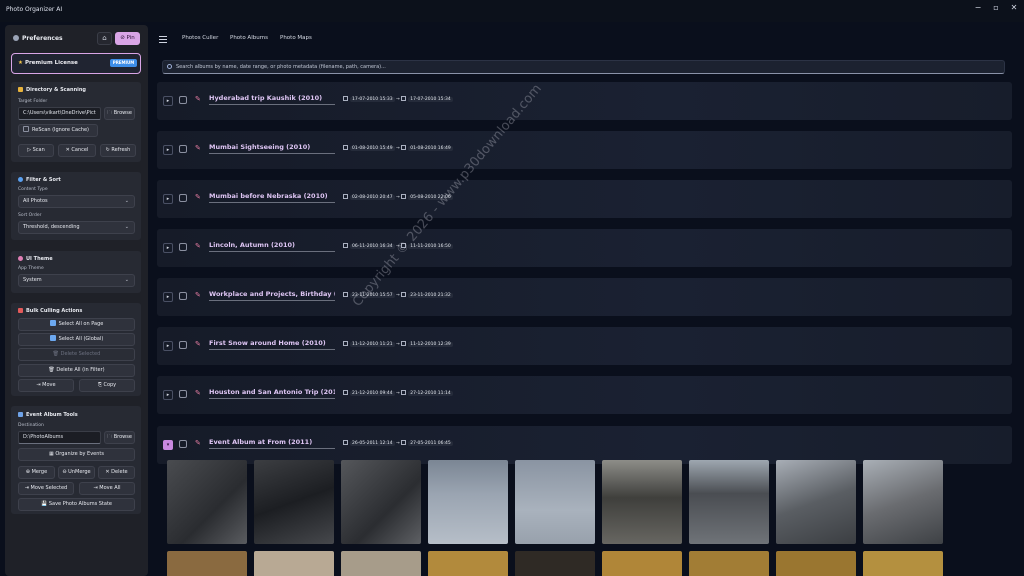  Describe the element at coordinates (272, 295) in the screenshot. I see `album-name: Workplace and Projects, Birthday (2` at that location.